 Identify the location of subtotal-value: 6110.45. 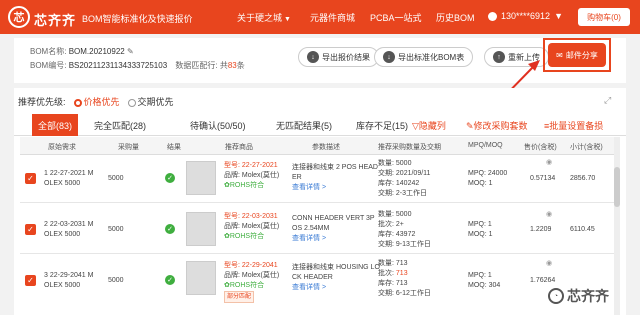
(582, 229).